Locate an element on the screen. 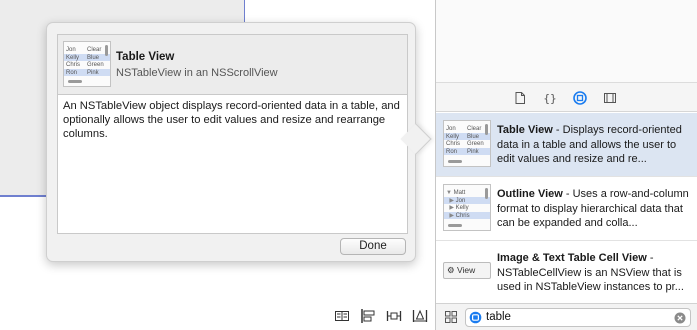 The height and width of the screenshot is (330, 697). inspector-area is located at coordinates (566, 41).